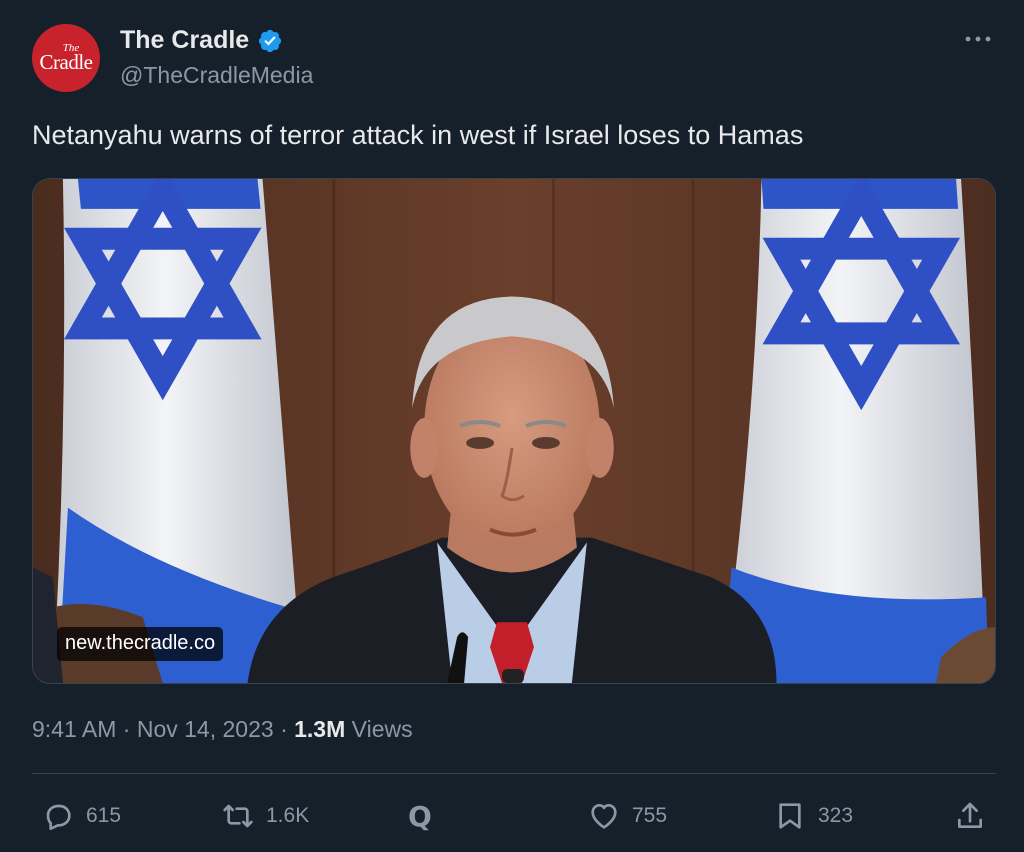  Describe the element at coordinates (81, 816) in the screenshot. I see `reply-button: 615` at that location.